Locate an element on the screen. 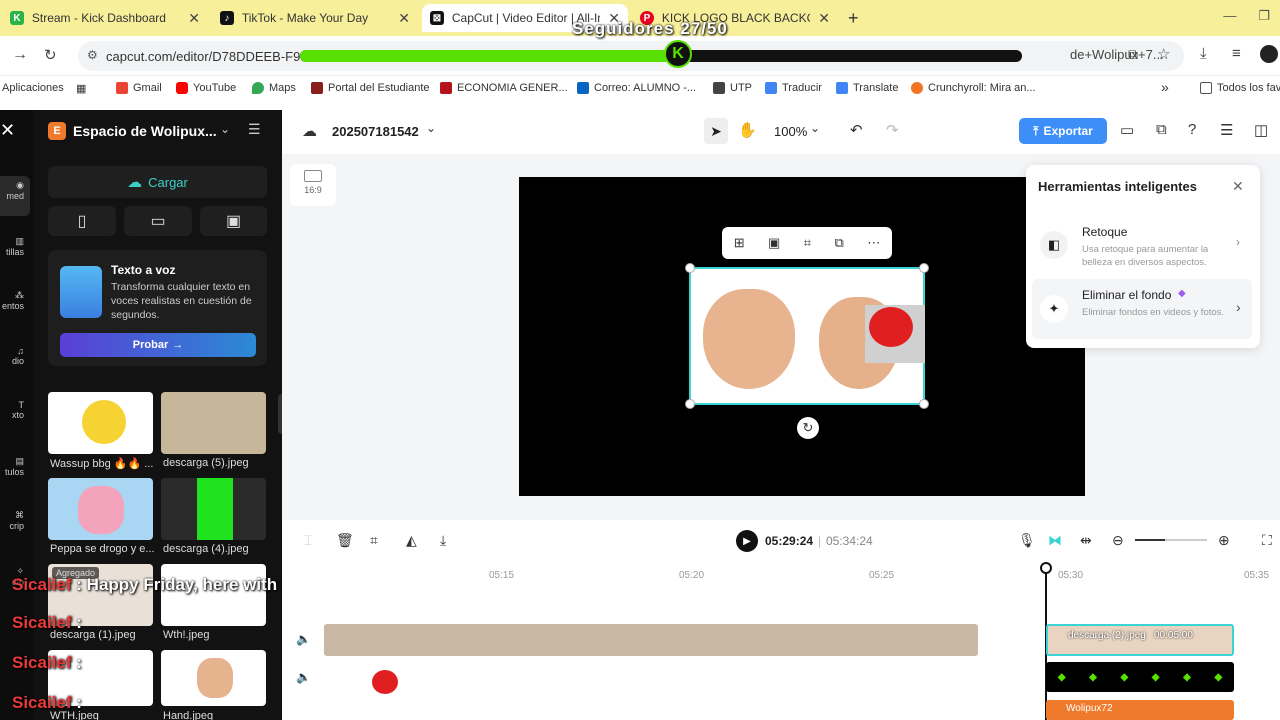 The width and height of the screenshot is (1280, 720). tts-try-button: Probar → is located at coordinates (158, 345).